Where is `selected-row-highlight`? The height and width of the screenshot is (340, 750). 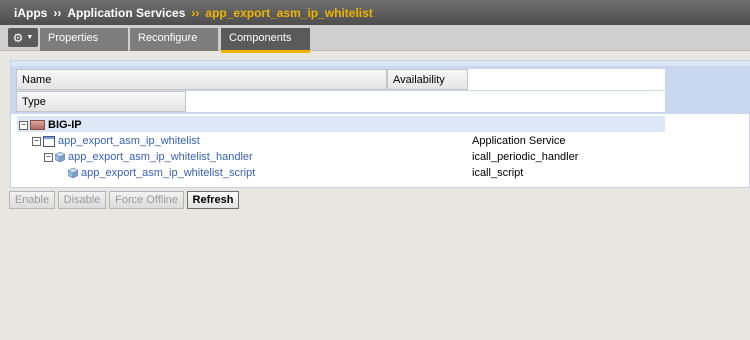
selected-row-highlight is located at coordinates (341, 124).